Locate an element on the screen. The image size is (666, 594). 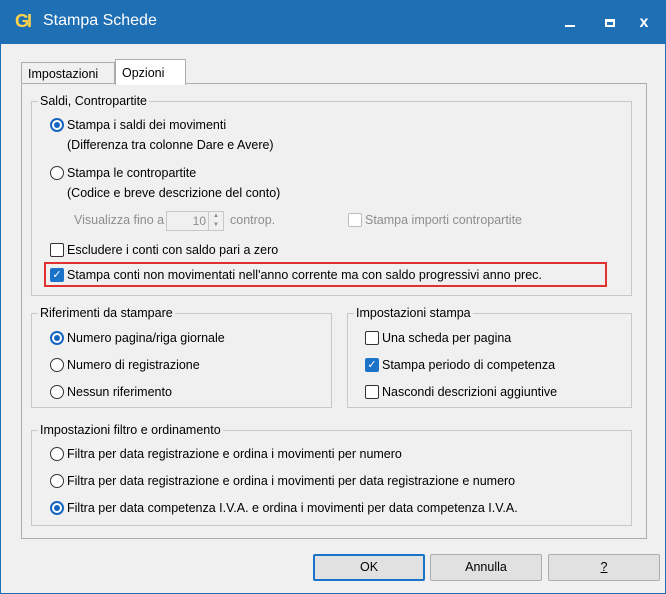
radio-nessun-riferimento: Nessun riferimento is located at coordinates (111, 392).